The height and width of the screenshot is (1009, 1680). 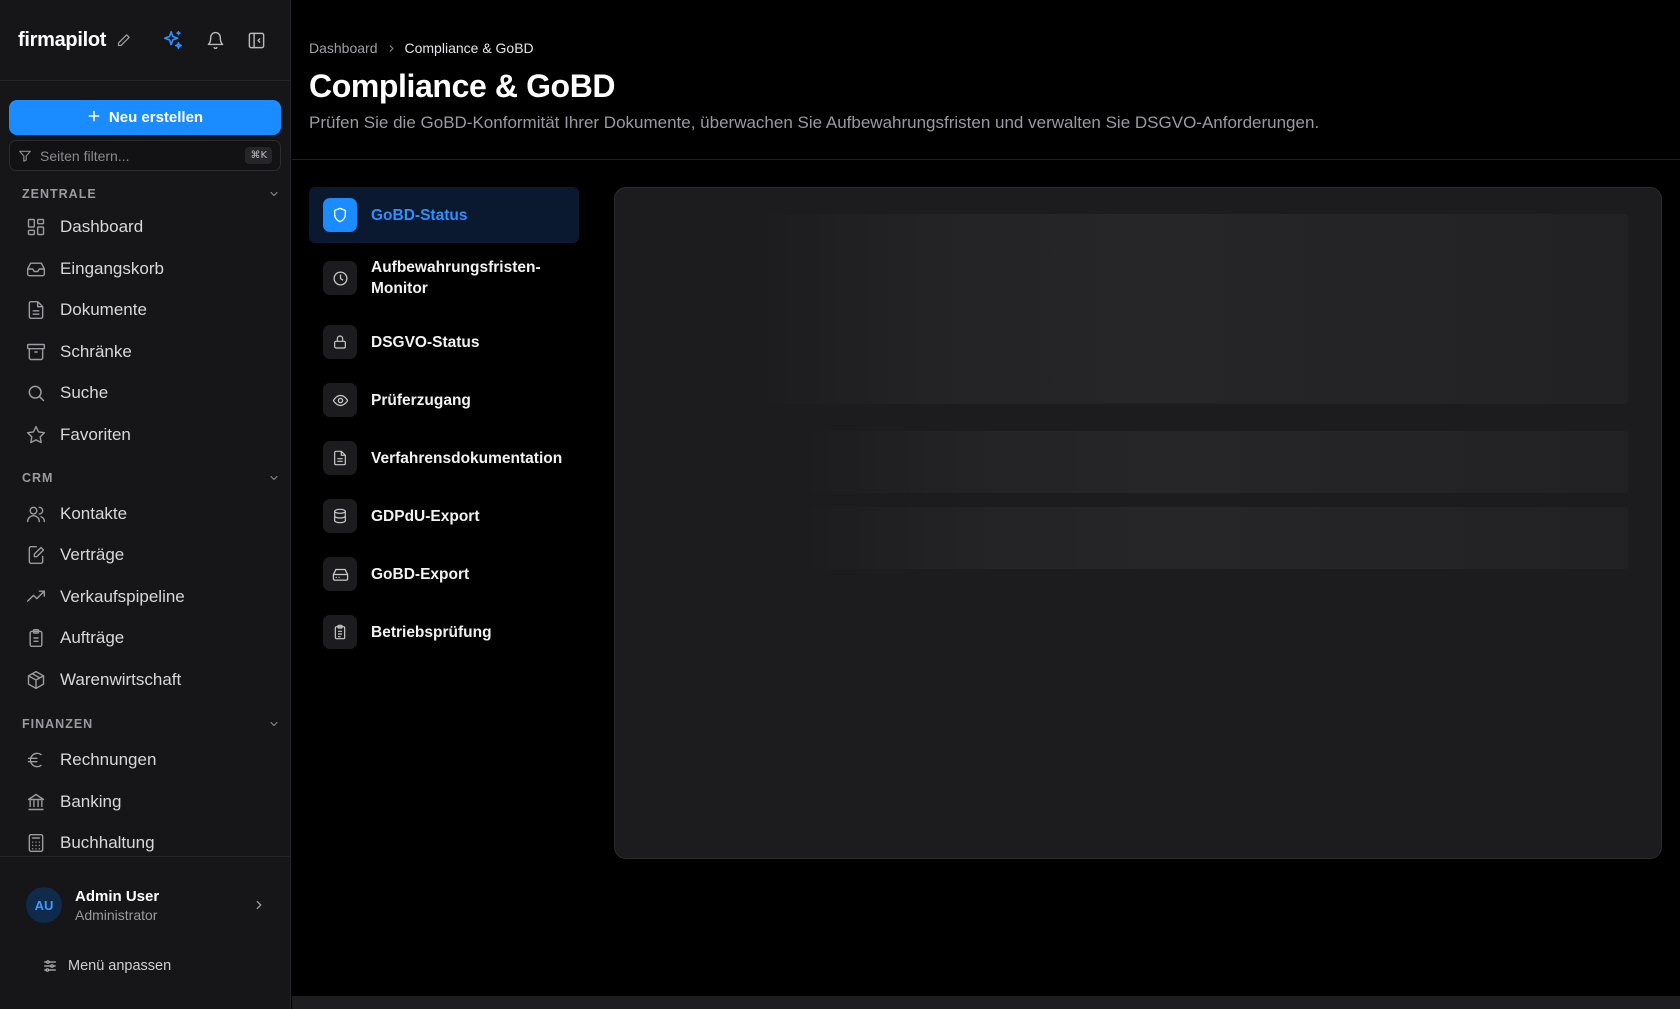 What do you see at coordinates (467, 458) in the screenshot?
I see `tab-label: Verfahrensdokumentation` at bounding box center [467, 458].